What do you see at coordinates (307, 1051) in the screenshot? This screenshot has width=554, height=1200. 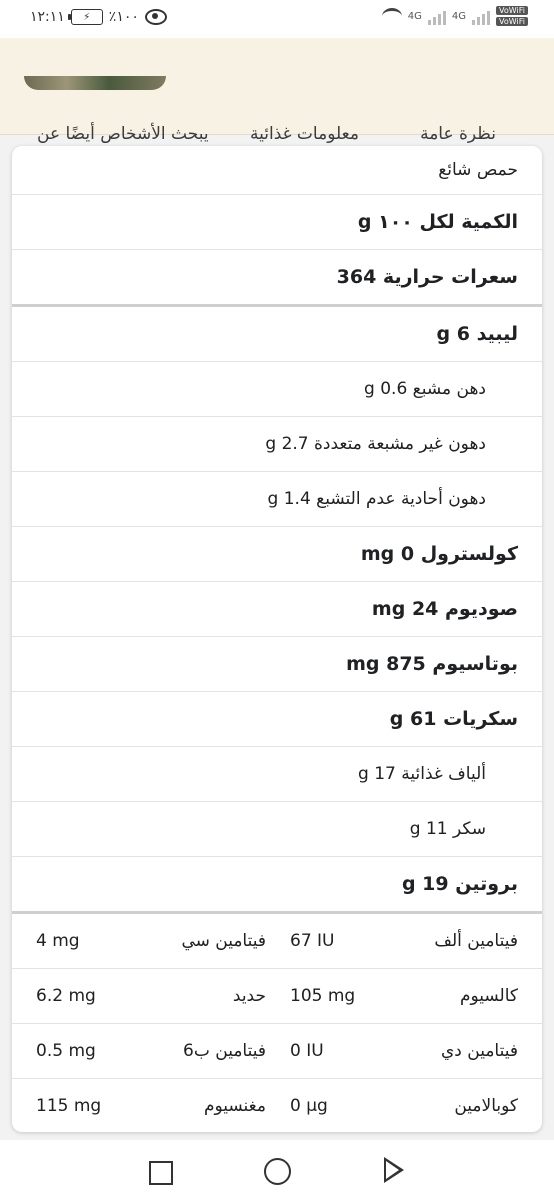 I see `vitamin-value: 0 IU` at bounding box center [307, 1051].